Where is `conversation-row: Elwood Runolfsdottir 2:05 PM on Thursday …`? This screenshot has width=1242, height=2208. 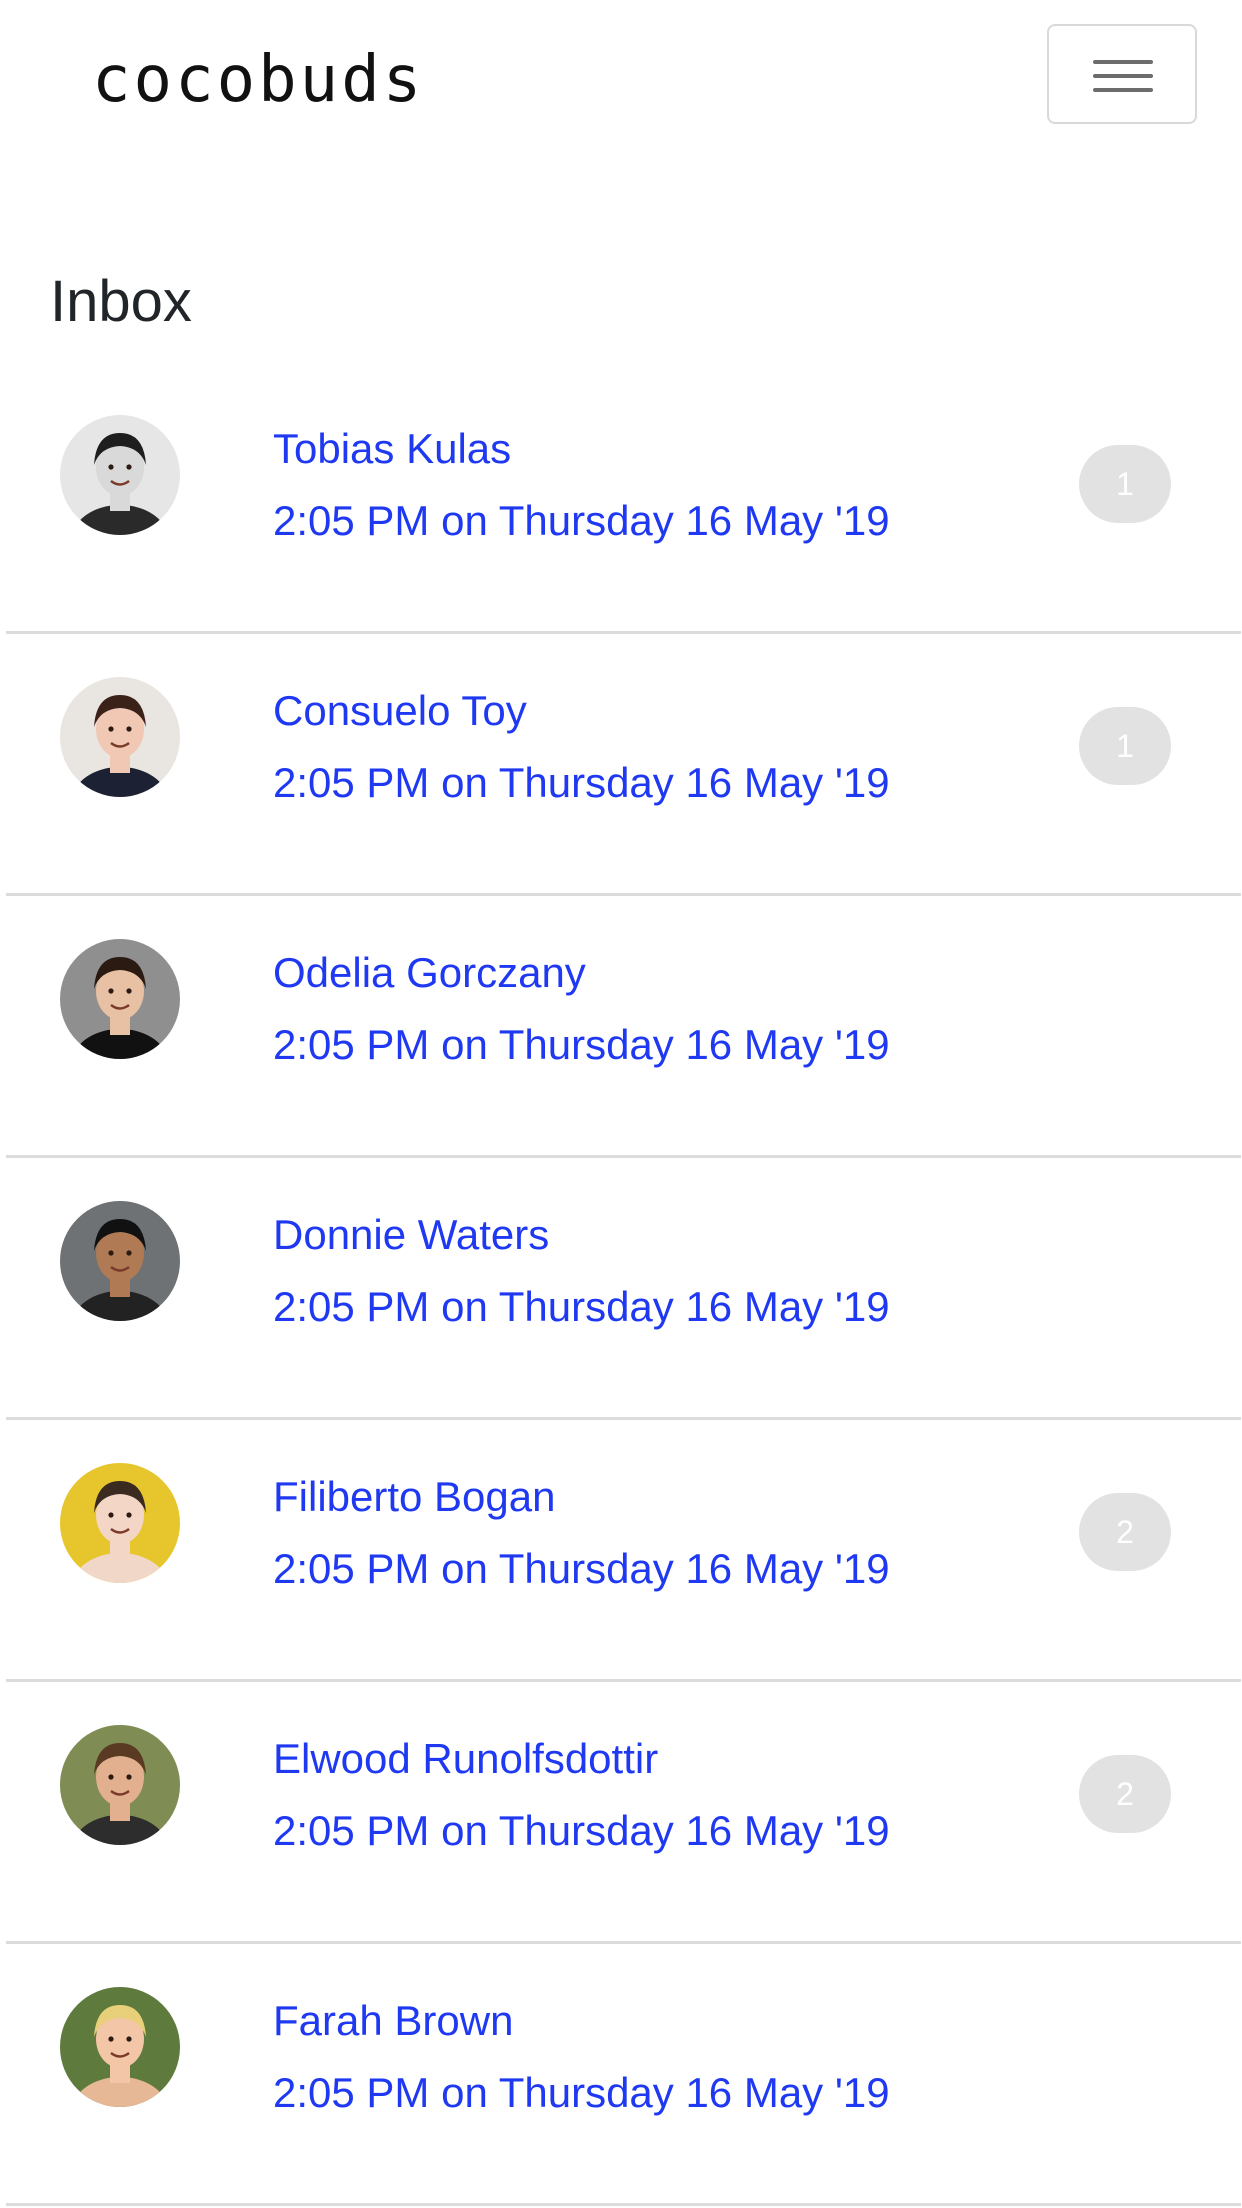 conversation-row: Elwood Runolfsdottir 2:05 PM on Thursday … is located at coordinates (623, 1813).